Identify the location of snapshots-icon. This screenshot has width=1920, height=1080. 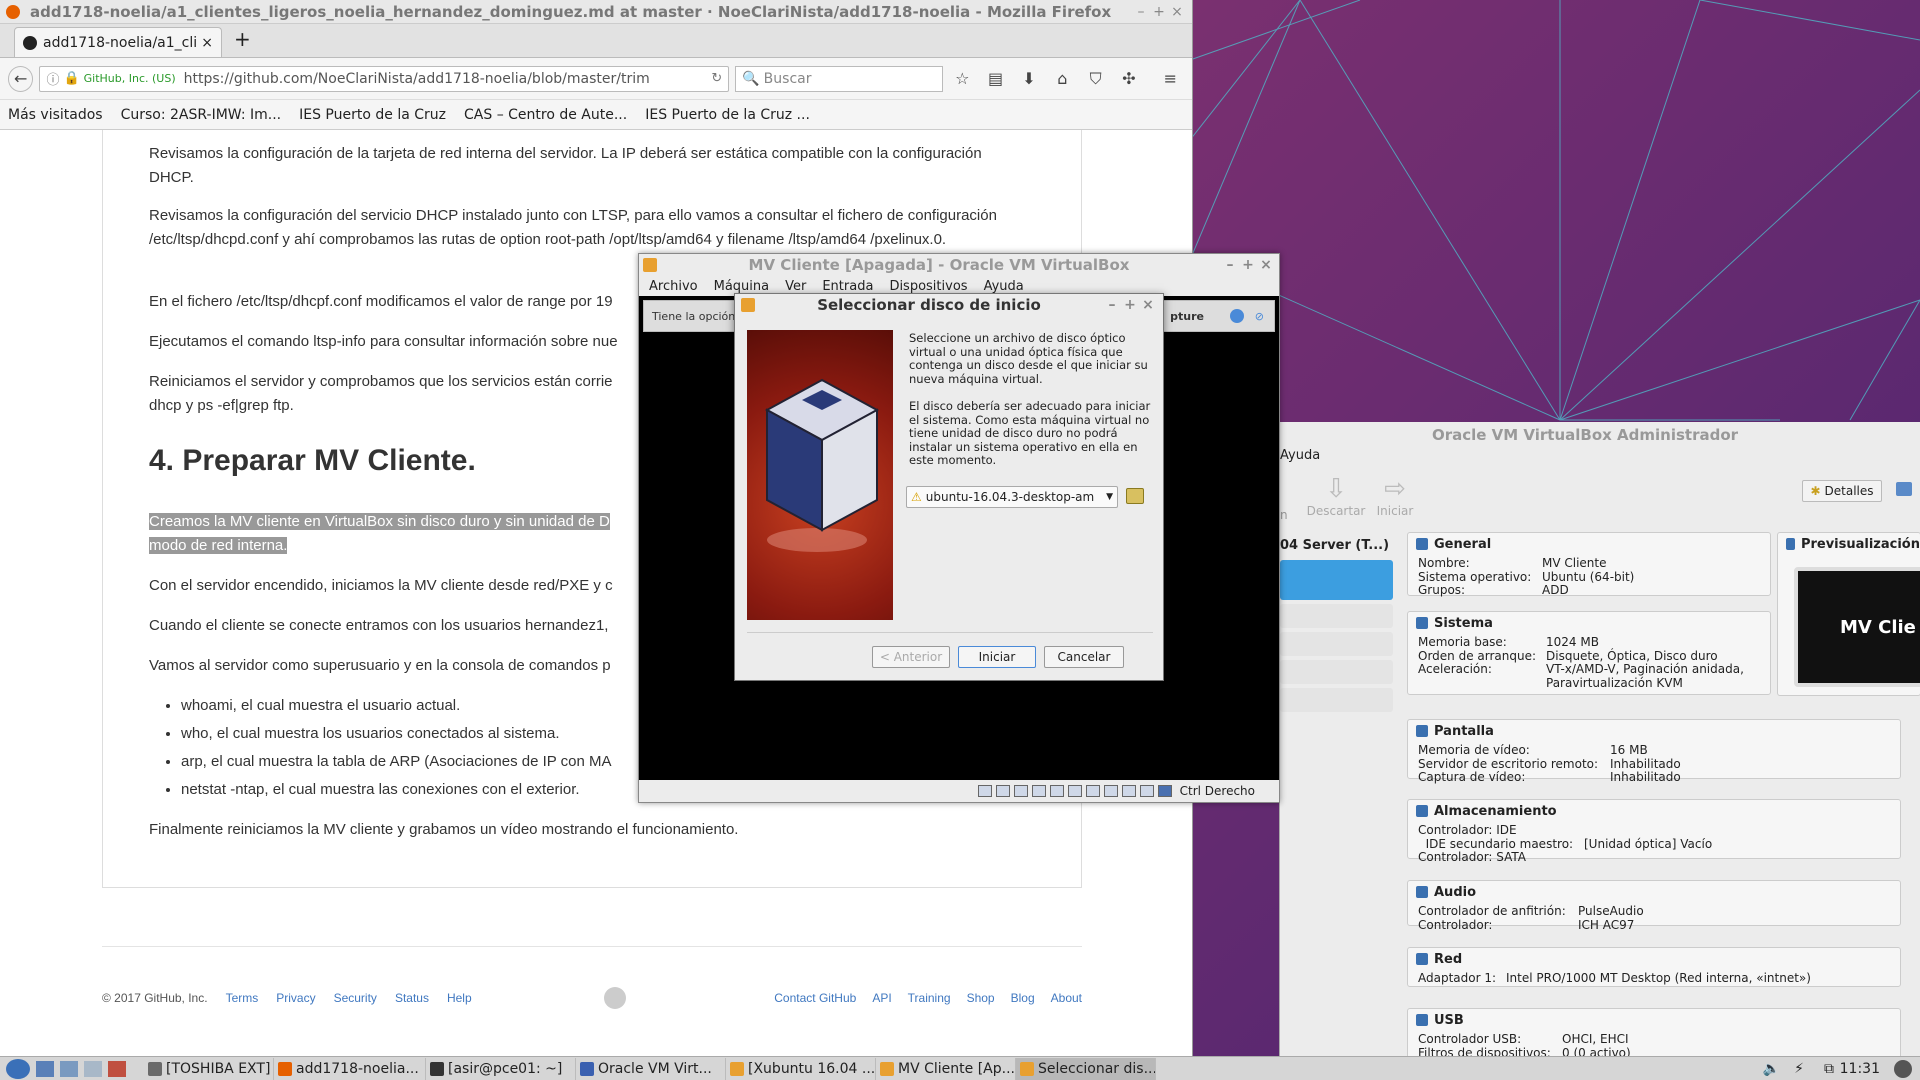
(1904, 489).